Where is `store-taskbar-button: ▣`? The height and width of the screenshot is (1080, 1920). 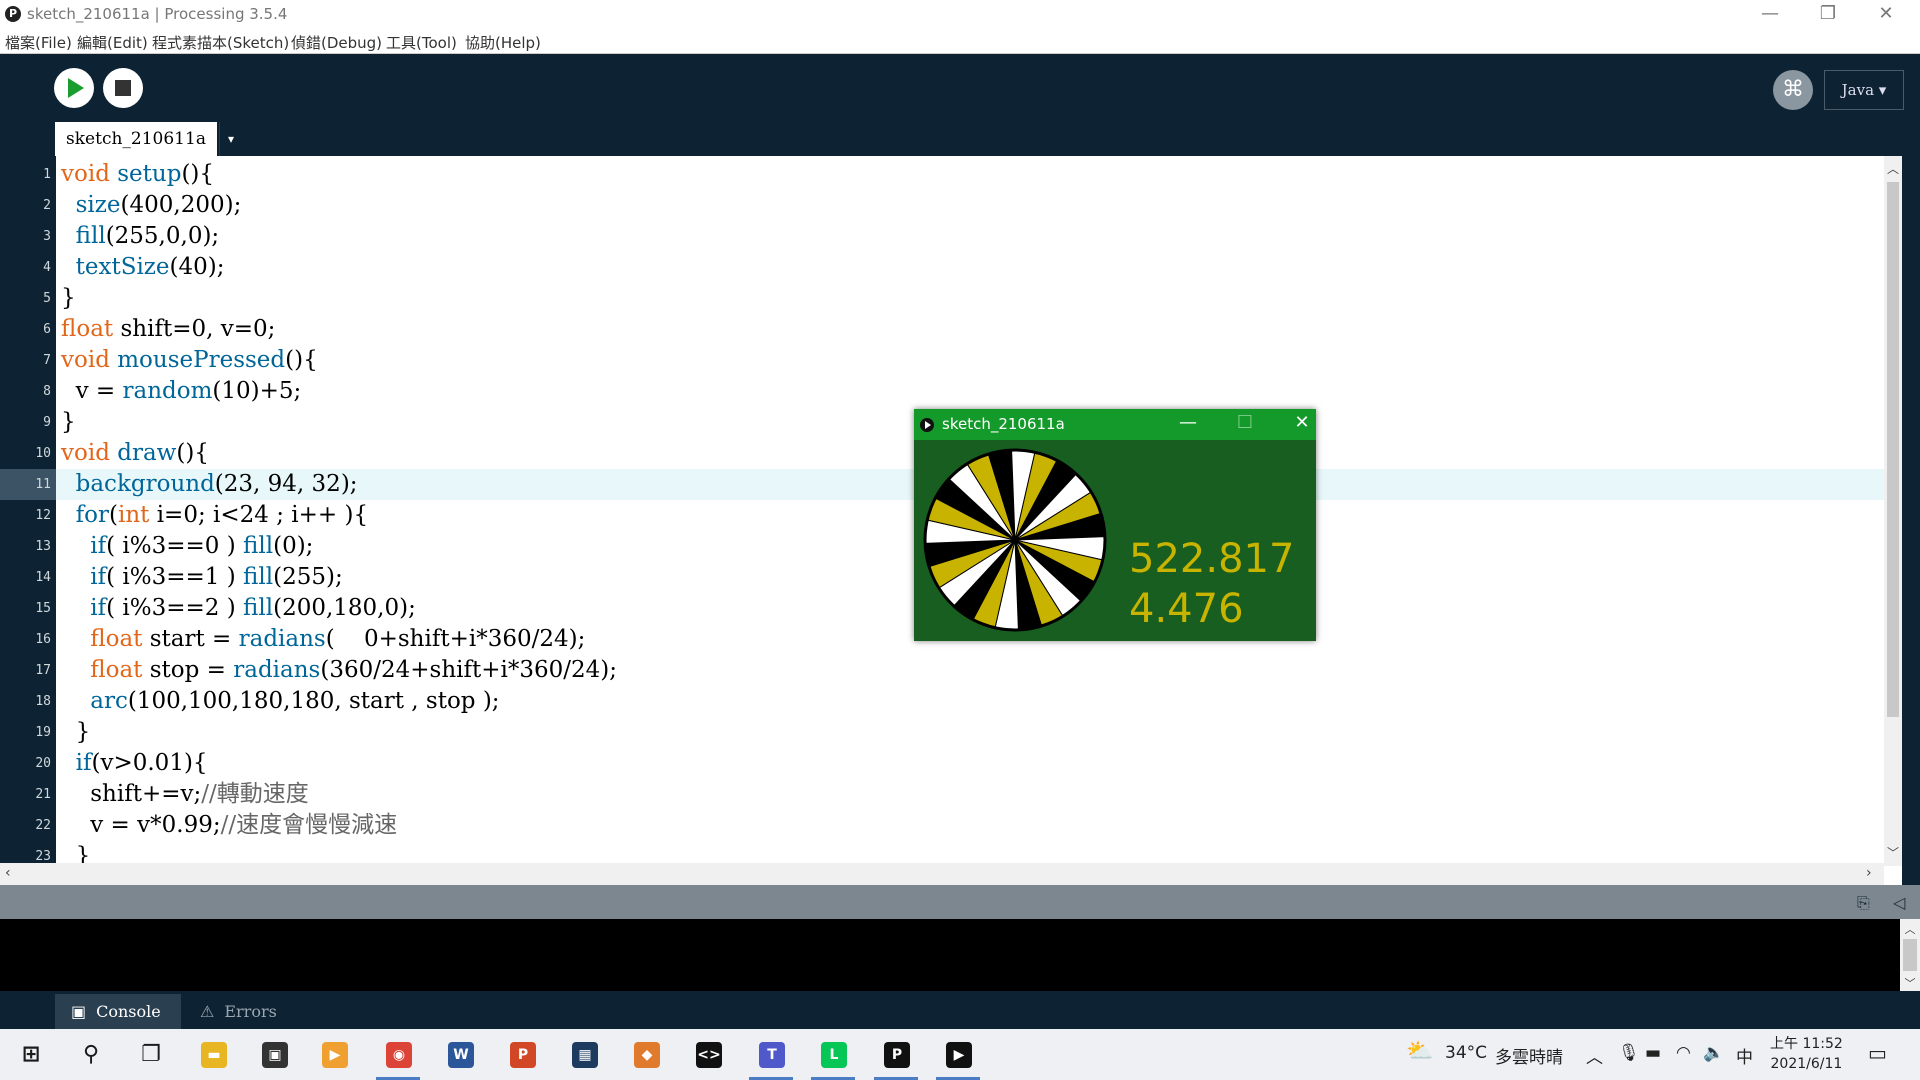
store-taskbar-button: ▣ is located at coordinates (274, 1054).